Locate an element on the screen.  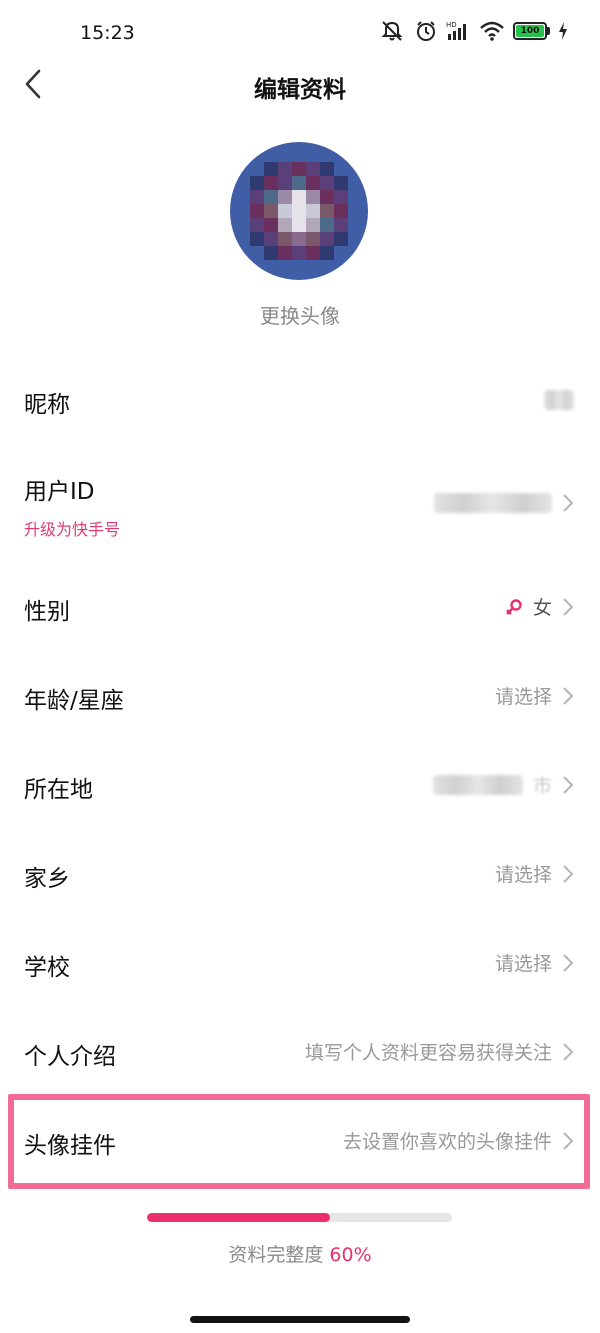
row-label: 个人介绍 is located at coordinates (70, 1057).